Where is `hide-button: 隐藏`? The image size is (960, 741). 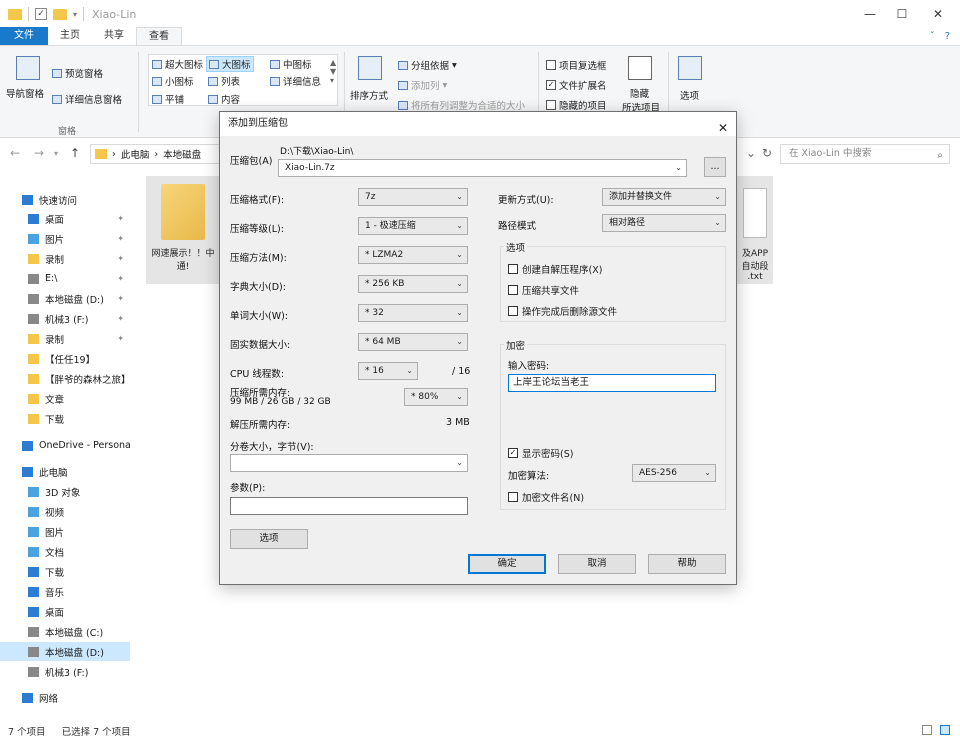
hide-button: 隐藏 is located at coordinates (639, 93).